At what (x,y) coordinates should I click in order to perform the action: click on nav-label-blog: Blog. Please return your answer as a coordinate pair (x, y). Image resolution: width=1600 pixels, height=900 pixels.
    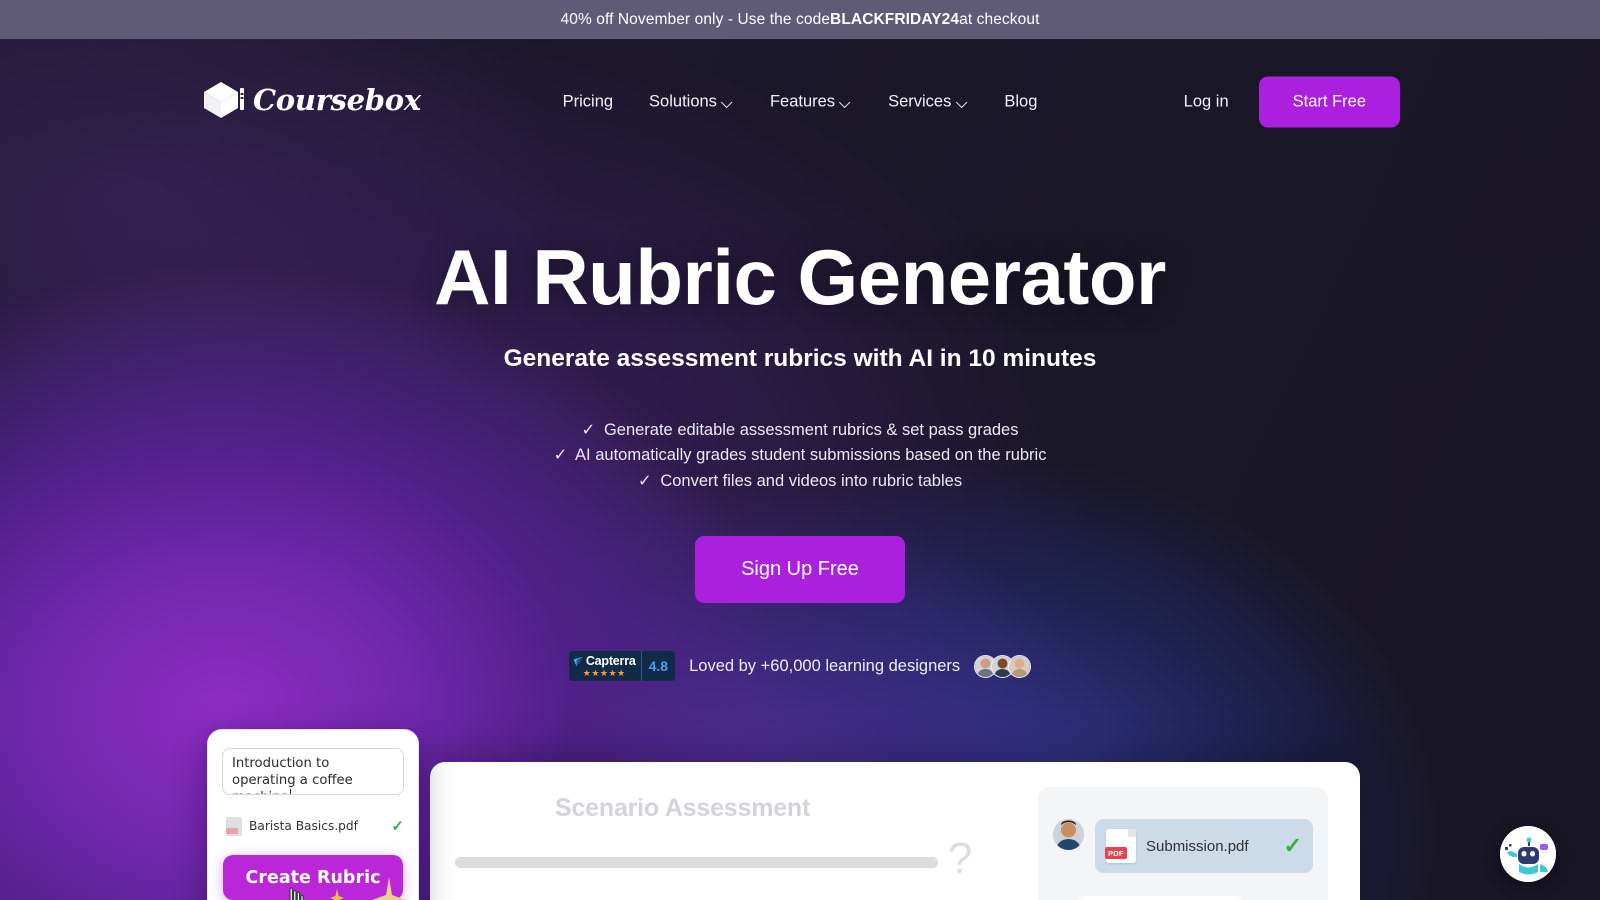
    Looking at the image, I should click on (1021, 101).